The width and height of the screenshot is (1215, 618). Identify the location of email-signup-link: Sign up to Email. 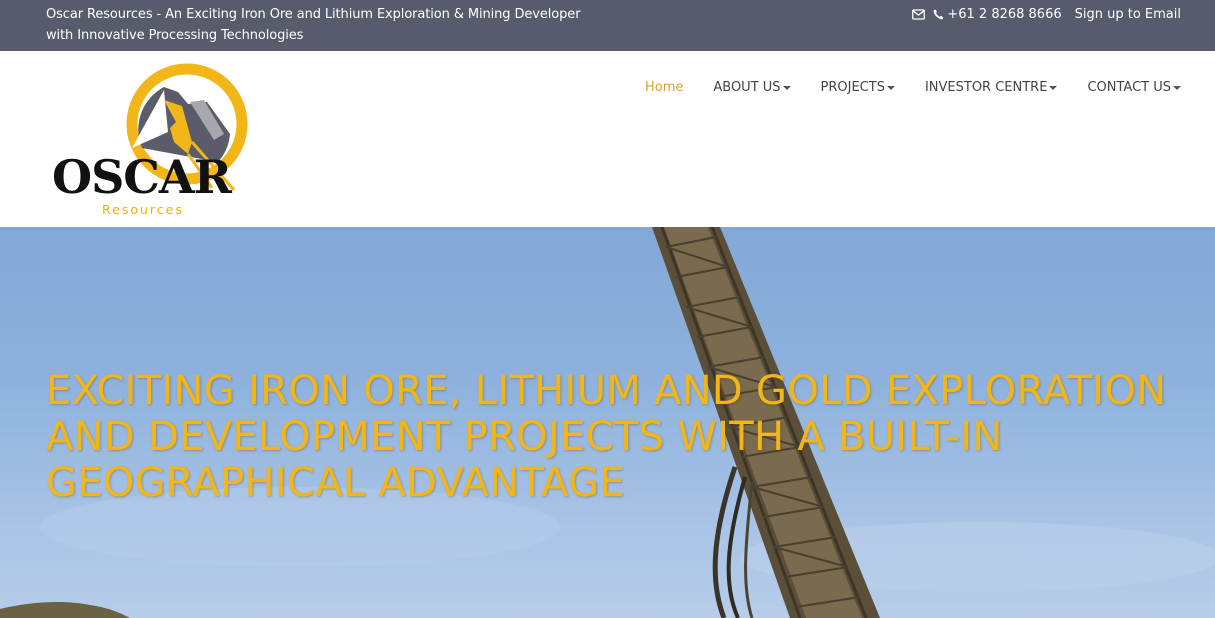
(1128, 14).